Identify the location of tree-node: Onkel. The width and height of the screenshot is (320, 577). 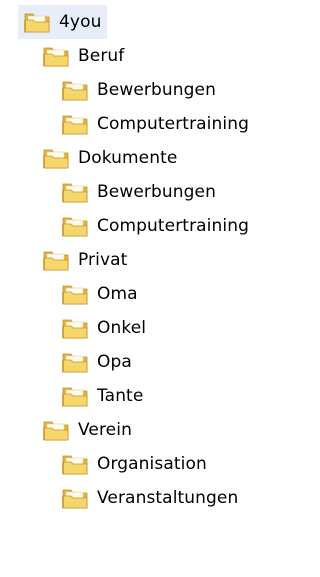
(104, 328).